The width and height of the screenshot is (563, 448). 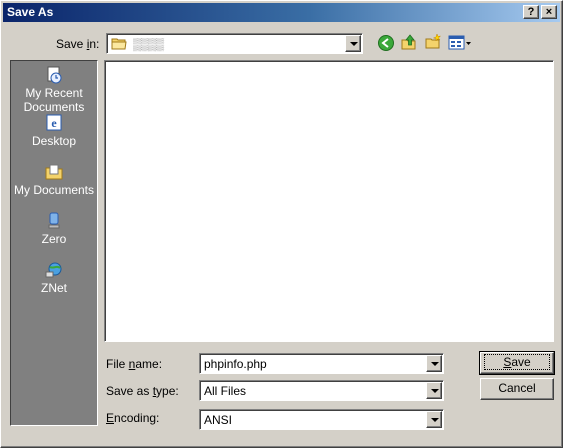 I want to click on save-as-type-dropdown: All Files, so click(x=321, y=390).